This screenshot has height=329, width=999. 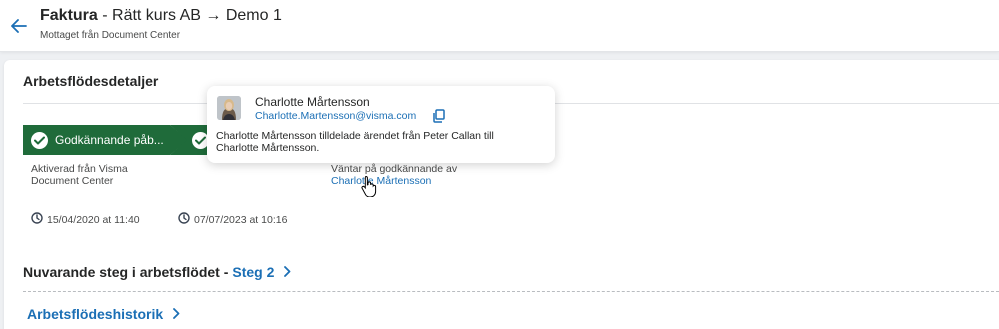 What do you see at coordinates (79, 175) in the screenshot?
I see `workflow-step-1-info: Aktiverad från Visma Document Center` at bounding box center [79, 175].